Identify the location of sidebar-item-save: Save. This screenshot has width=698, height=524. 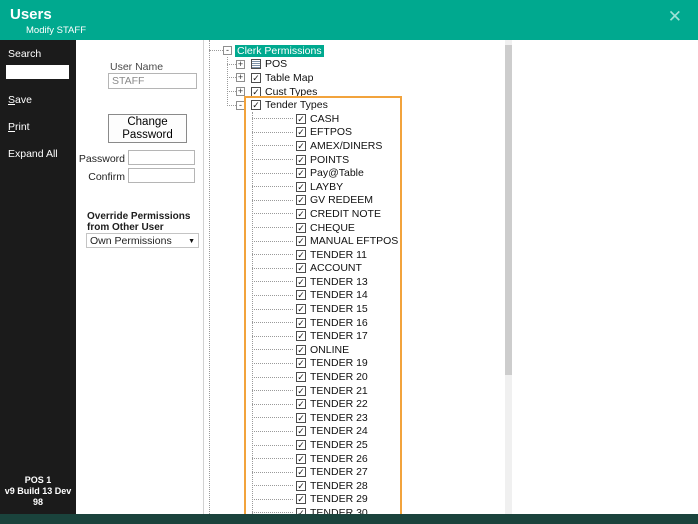
(38, 92).